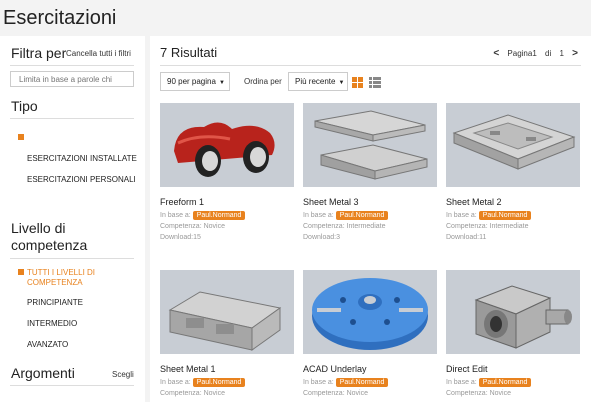 This screenshot has height=402, width=591. Describe the element at coordinates (24, 106) in the screenshot. I see `tipo-heading: Tipo` at that location.